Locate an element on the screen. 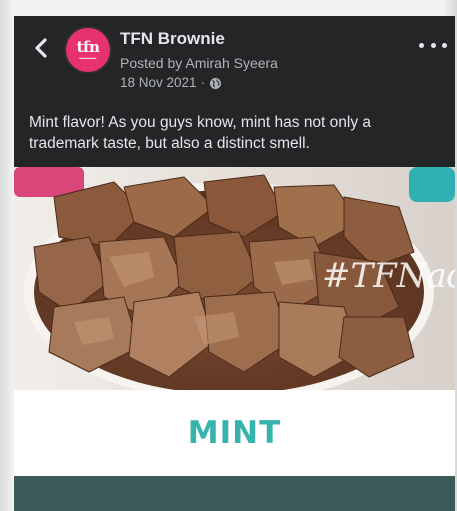 The height and width of the screenshot is (511, 457). flavor-label: MINT is located at coordinates (234, 433).